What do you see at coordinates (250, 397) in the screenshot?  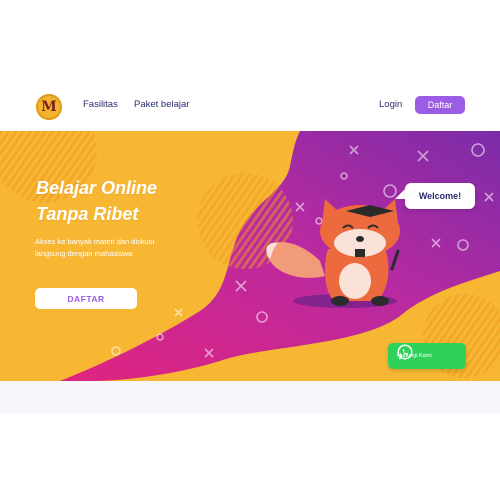 I see `next-section-strip` at bounding box center [250, 397].